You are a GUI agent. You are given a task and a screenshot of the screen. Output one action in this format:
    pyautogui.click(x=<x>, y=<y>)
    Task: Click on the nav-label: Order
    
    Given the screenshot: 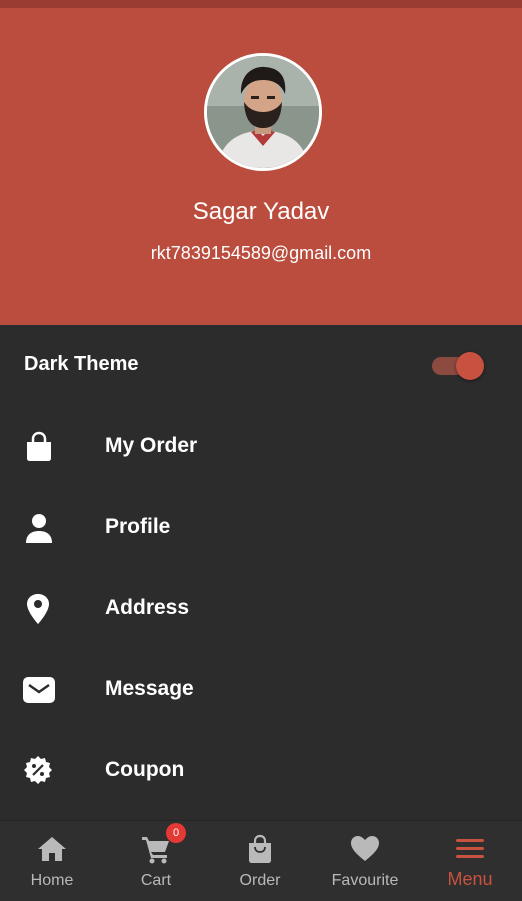 What is the action you would take?
    pyautogui.click(x=260, y=880)
    